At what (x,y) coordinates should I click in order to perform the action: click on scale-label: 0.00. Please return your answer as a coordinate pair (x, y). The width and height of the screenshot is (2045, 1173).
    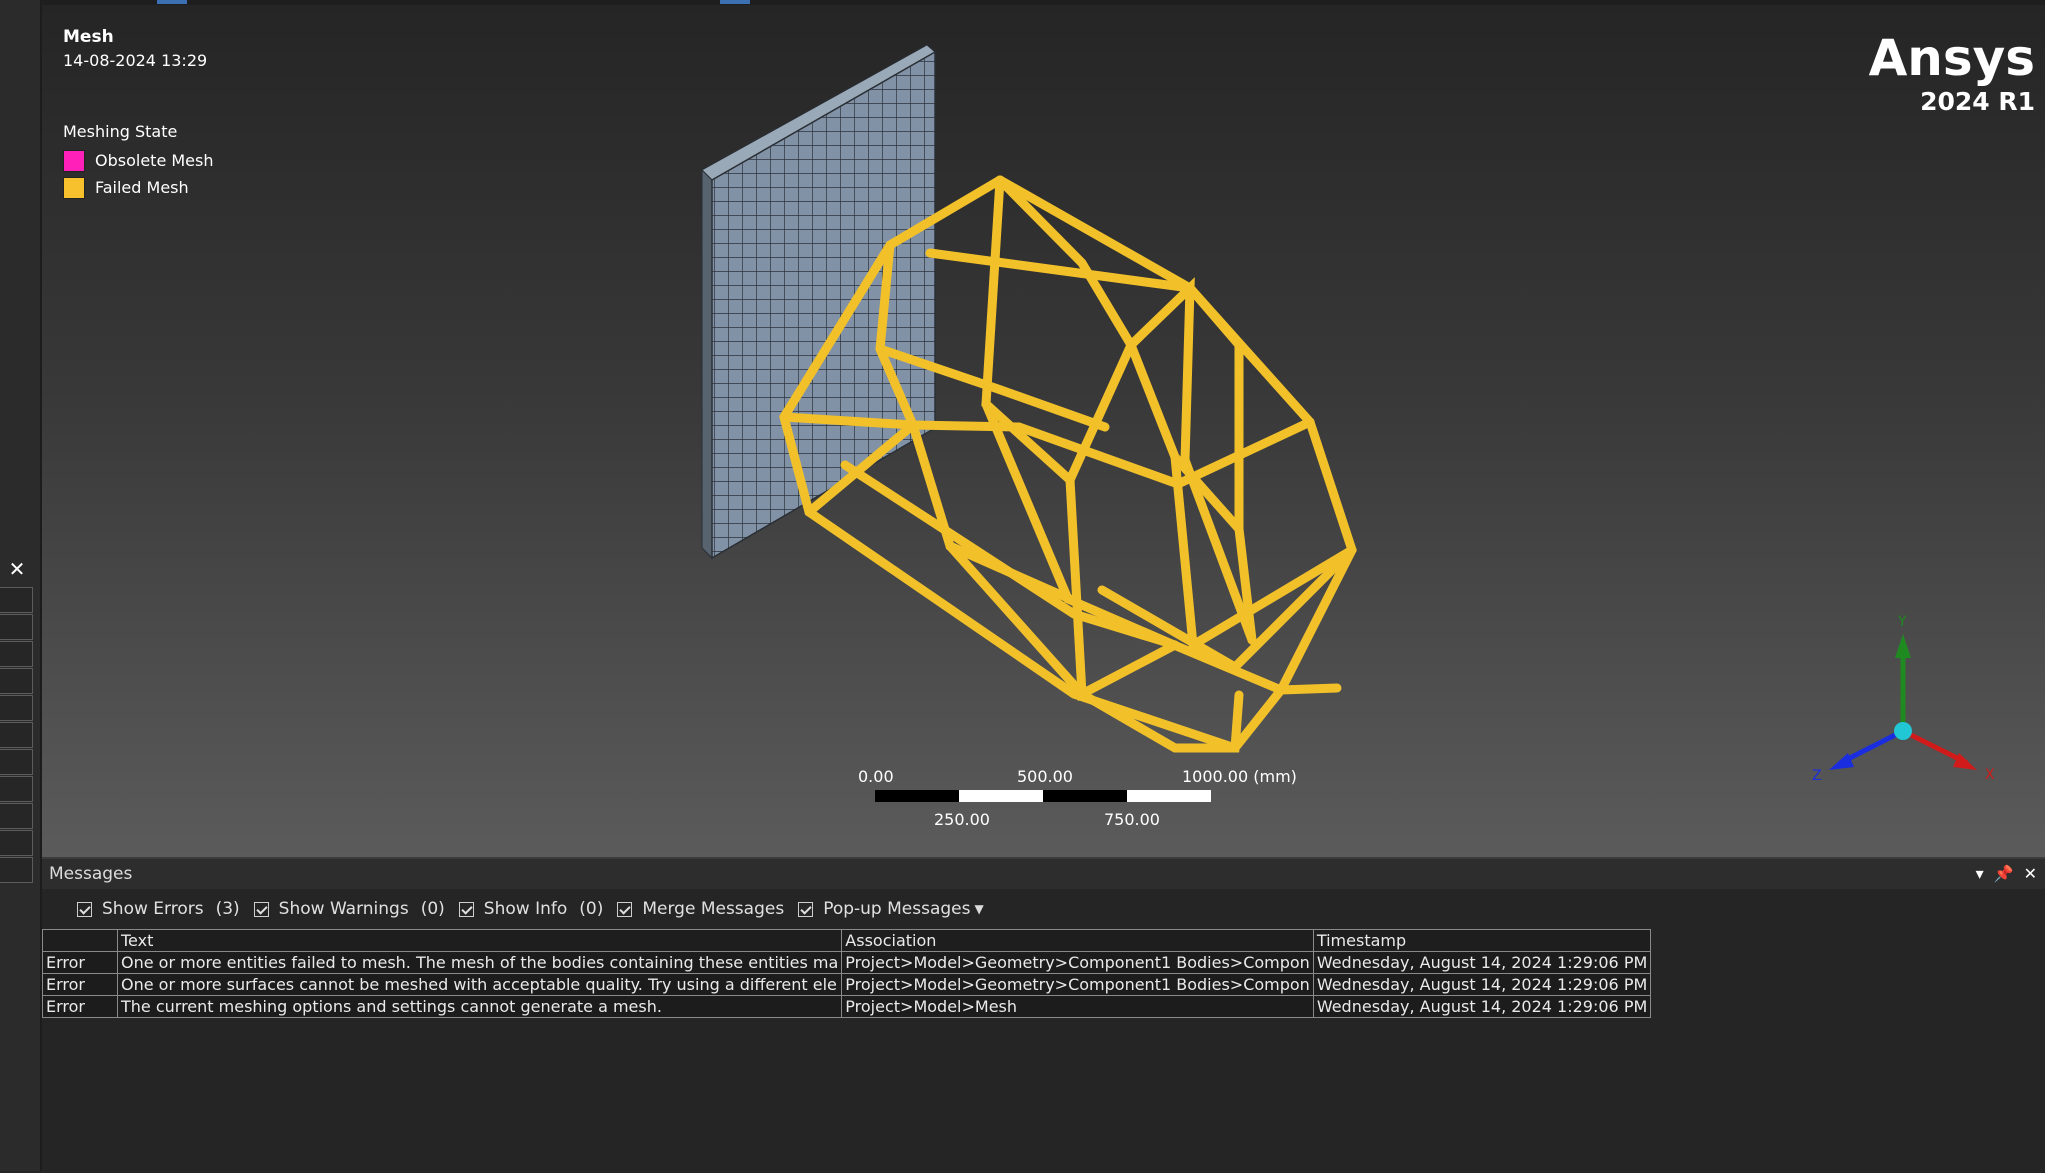
    Looking at the image, I should click on (876, 776).